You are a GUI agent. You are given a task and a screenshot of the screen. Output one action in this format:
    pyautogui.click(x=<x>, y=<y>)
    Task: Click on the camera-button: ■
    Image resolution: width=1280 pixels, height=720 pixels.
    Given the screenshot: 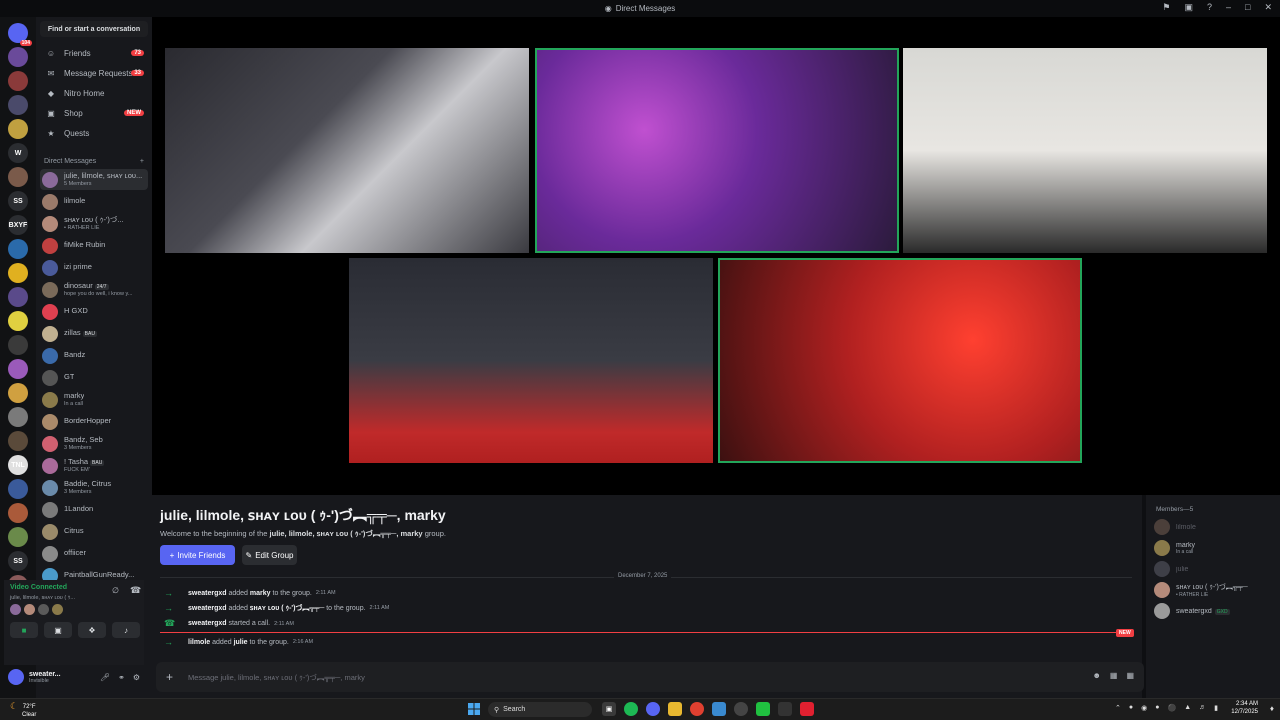 What is the action you would take?
    pyautogui.click(x=24, y=630)
    